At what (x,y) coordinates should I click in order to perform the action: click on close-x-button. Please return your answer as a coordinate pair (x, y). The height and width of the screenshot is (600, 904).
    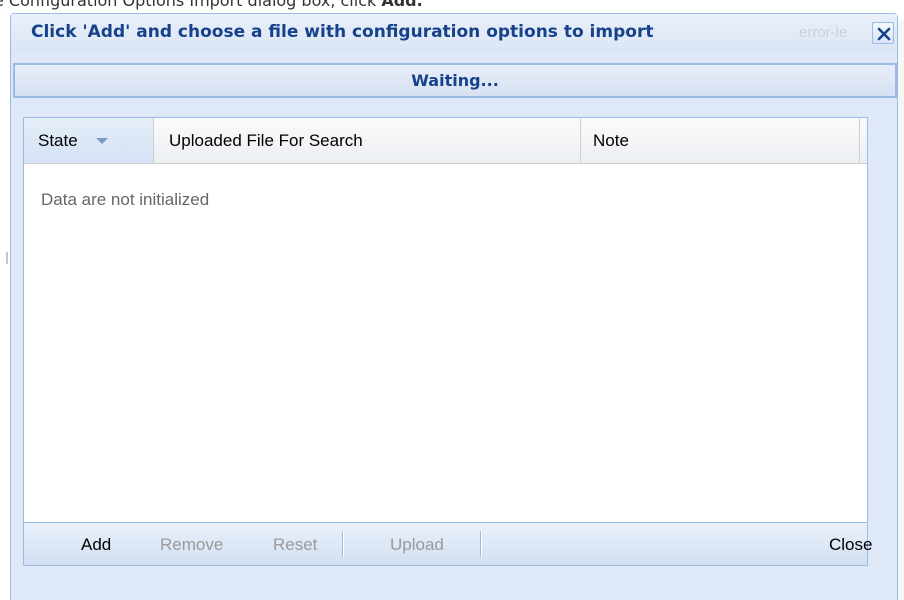
    Looking at the image, I should click on (883, 33).